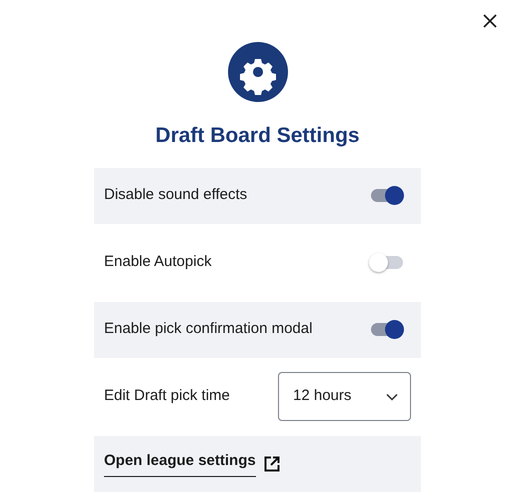 Image resolution: width=515 pixels, height=500 pixels. Describe the element at coordinates (272, 464) in the screenshot. I see `external-link-icon` at that location.